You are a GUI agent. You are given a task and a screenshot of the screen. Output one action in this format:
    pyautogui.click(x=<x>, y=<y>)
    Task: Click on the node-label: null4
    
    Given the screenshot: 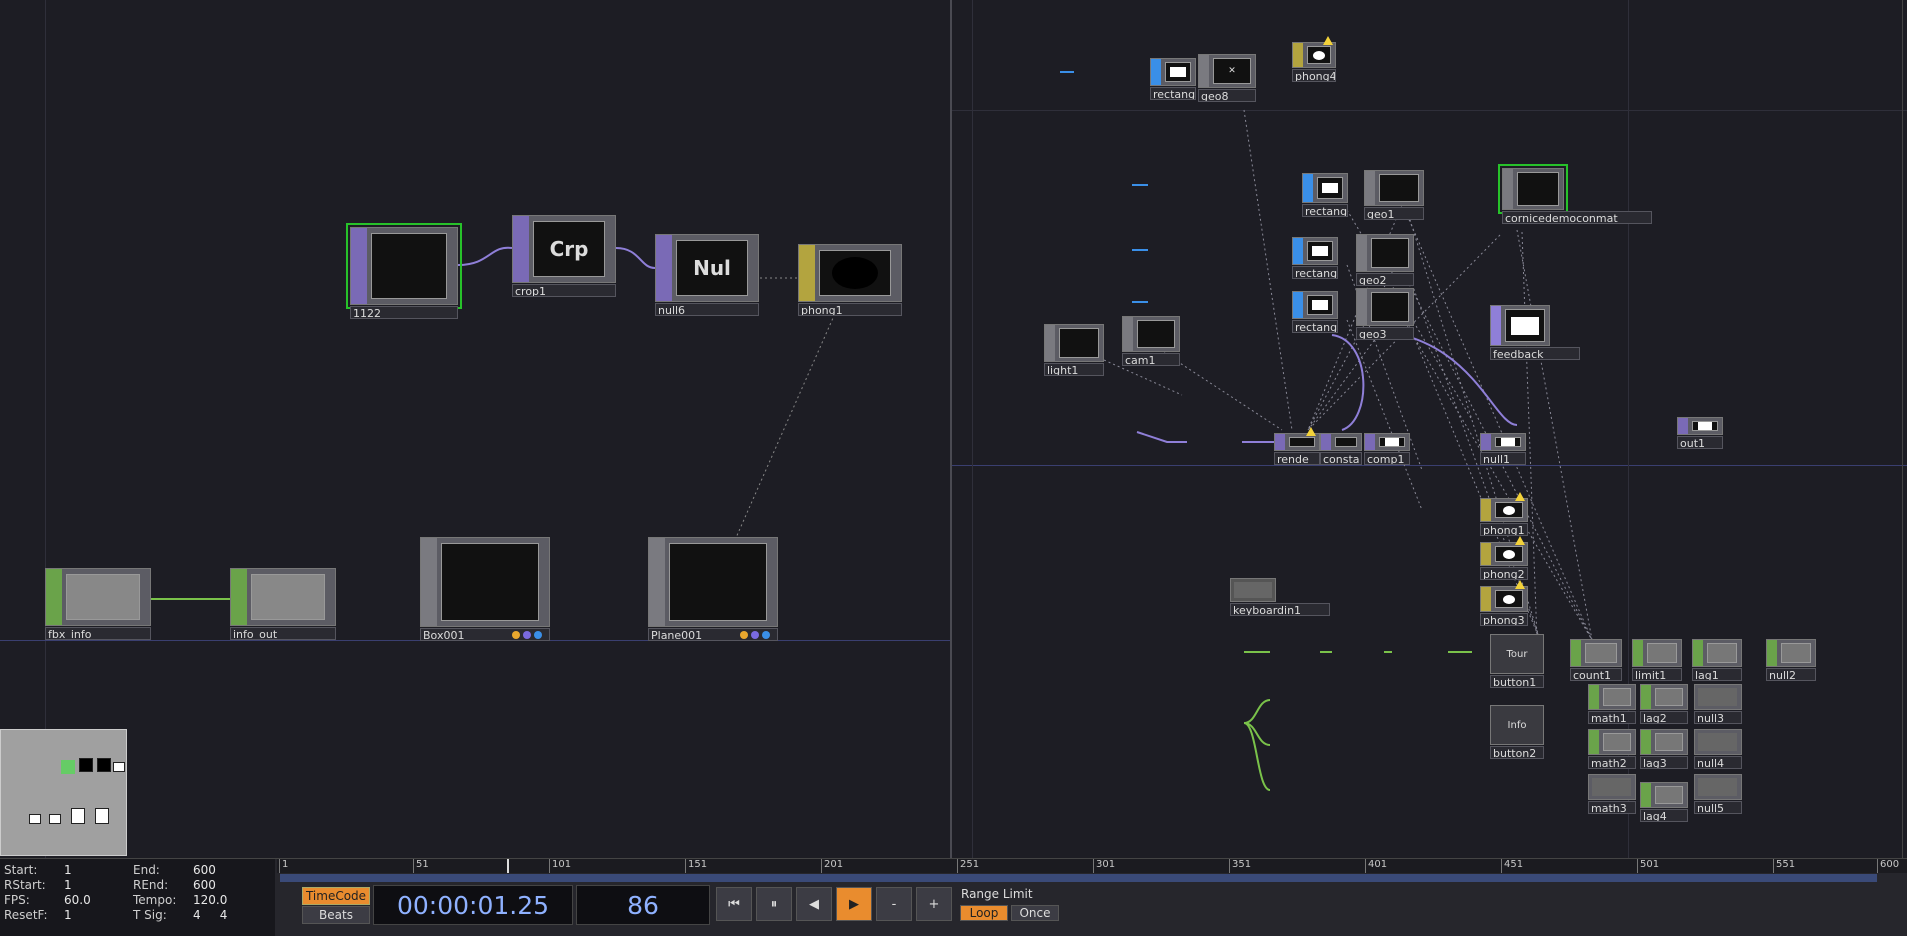 What is the action you would take?
    pyautogui.click(x=1718, y=762)
    